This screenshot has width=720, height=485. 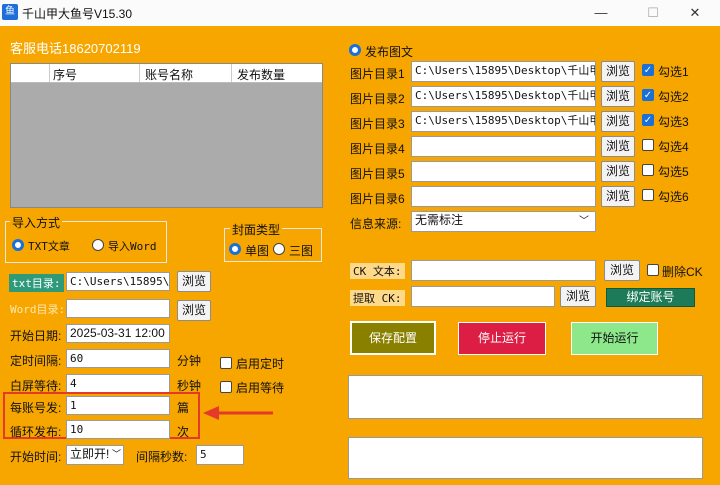 What do you see at coordinates (261, 74) in the screenshot?
I see `grid-header-count: 发布数量` at bounding box center [261, 74].